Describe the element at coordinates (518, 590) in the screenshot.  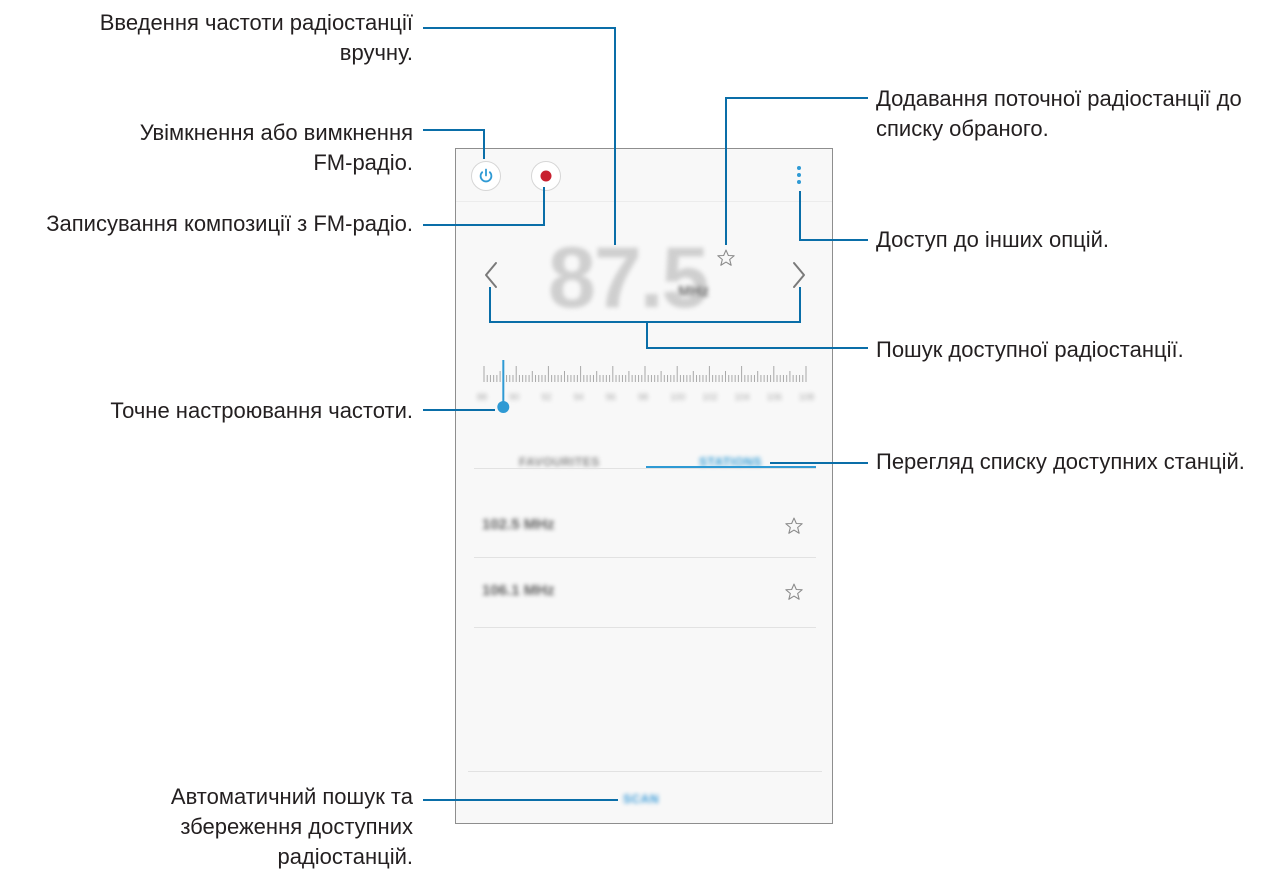
I see `station-item-label: 106.1 MHz` at that location.